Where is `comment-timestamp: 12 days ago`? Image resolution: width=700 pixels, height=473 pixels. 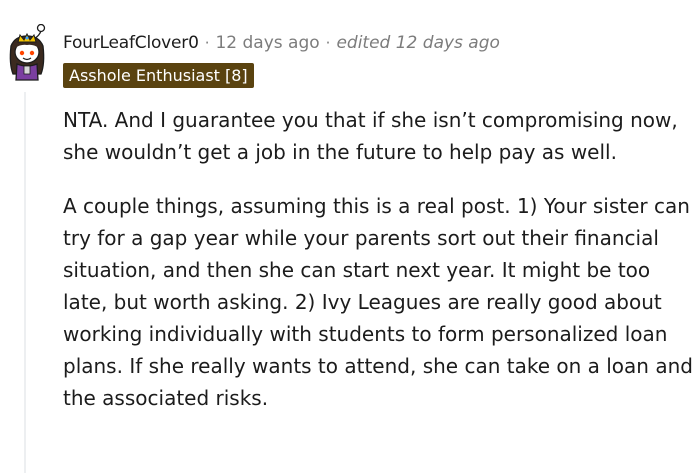 comment-timestamp: 12 days ago is located at coordinates (267, 43).